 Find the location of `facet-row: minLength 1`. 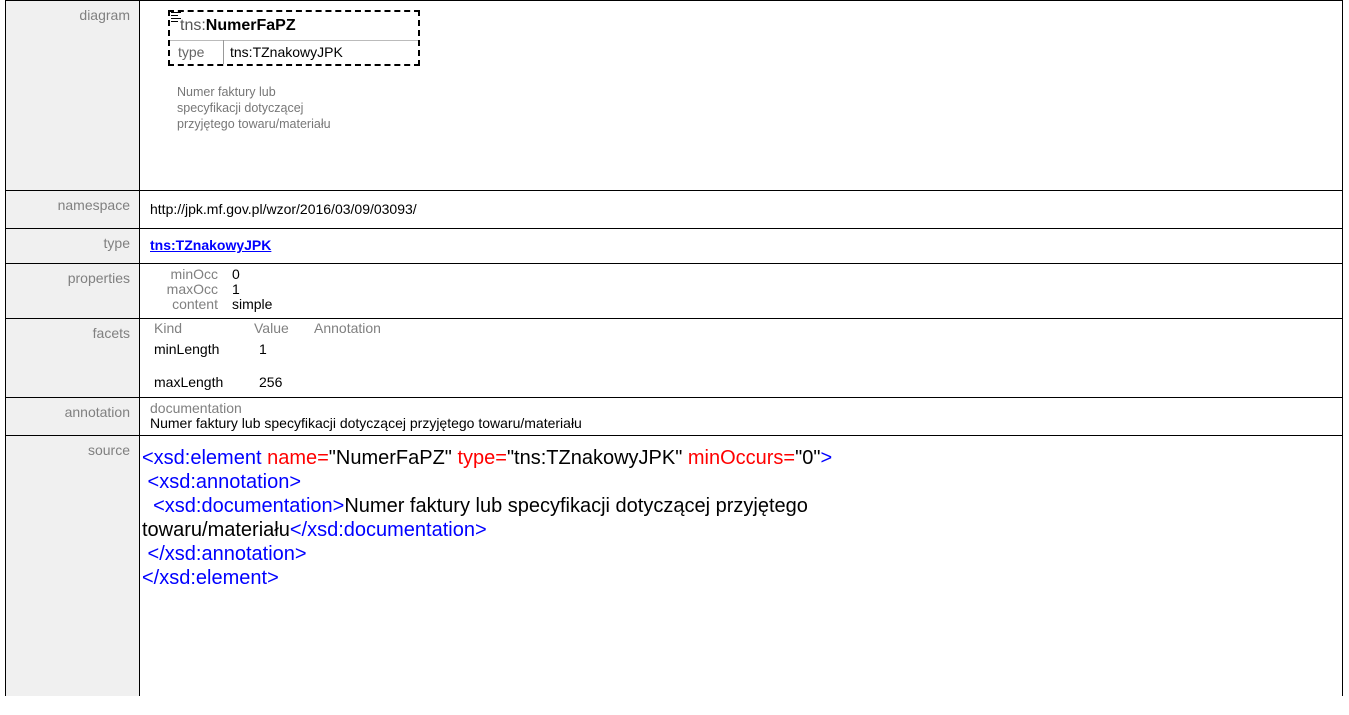

facet-row: minLength 1 is located at coordinates (746, 349).